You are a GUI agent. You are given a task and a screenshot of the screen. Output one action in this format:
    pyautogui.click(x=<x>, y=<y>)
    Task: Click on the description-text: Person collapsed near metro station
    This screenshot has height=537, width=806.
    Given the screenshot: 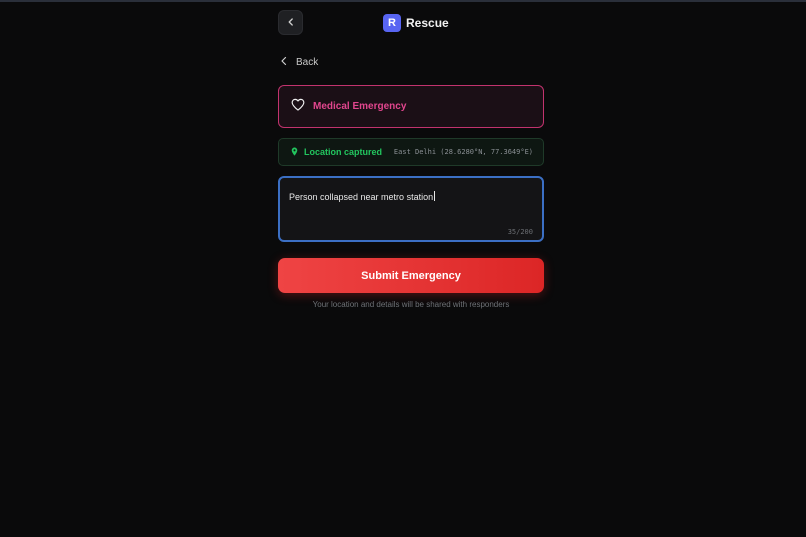 What is the action you would take?
    pyautogui.click(x=361, y=197)
    